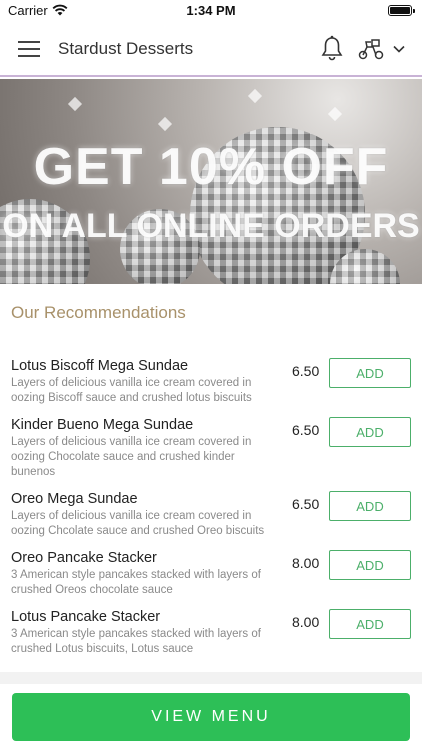 The height and width of the screenshot is (750, 422). Describe the element at coordinates (332, 49) in the screenshot. I see `bell-icon` at that location.